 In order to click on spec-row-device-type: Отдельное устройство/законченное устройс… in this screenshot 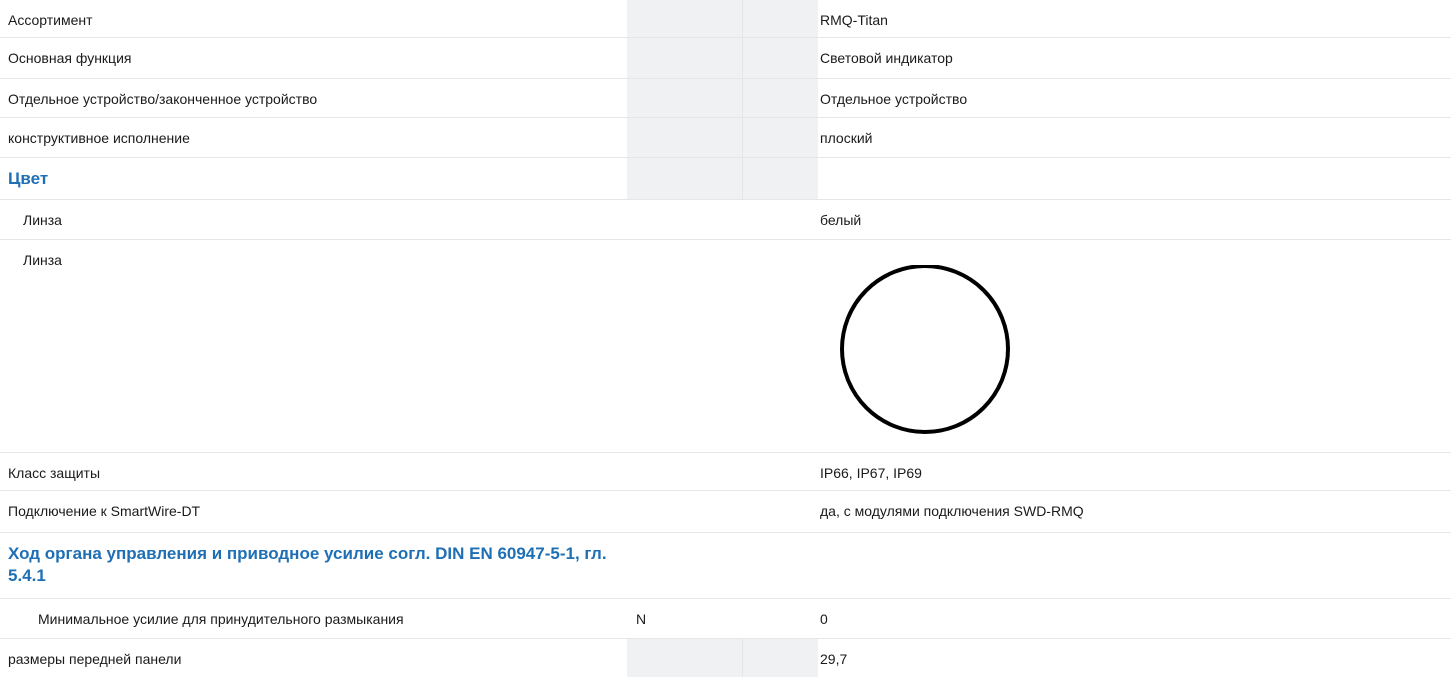, I will do `click(725, 97)`.